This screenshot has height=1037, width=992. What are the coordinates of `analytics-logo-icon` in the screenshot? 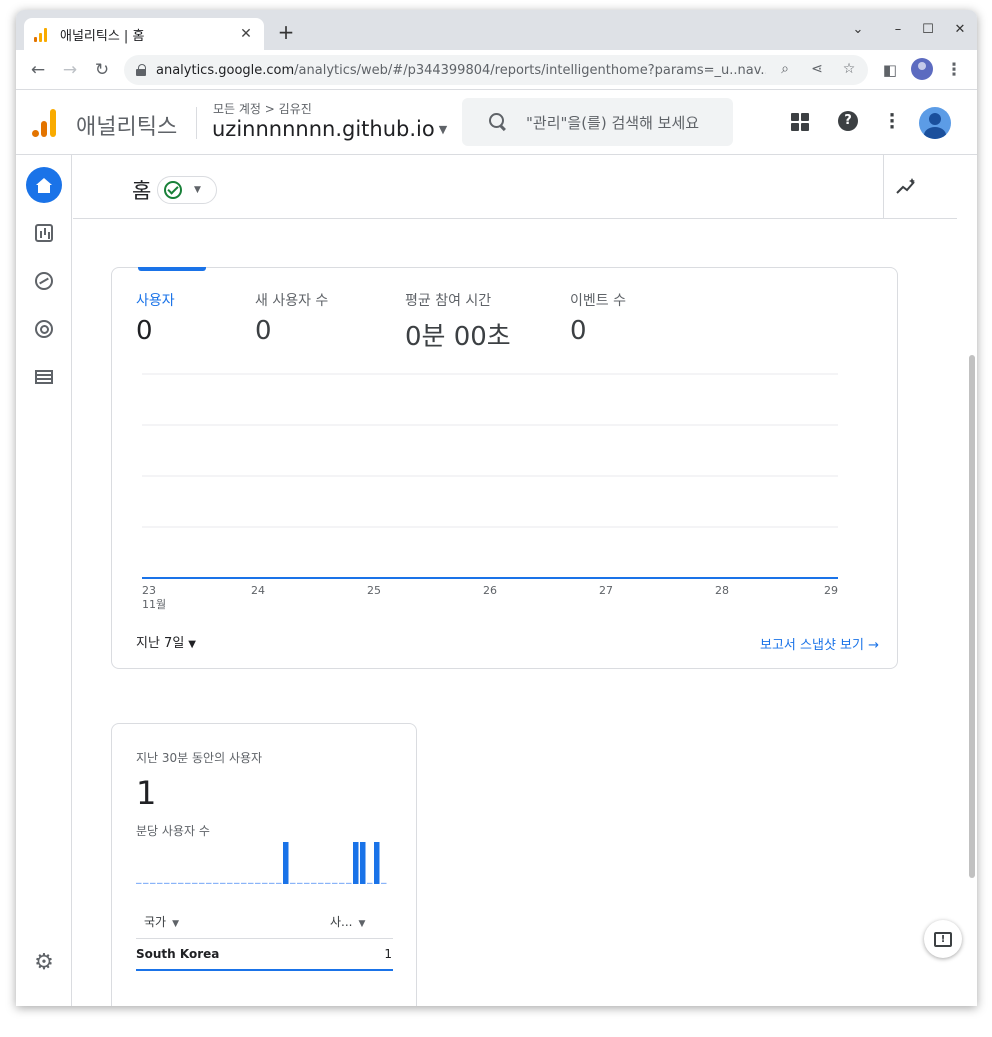 It's located at (45, 123).